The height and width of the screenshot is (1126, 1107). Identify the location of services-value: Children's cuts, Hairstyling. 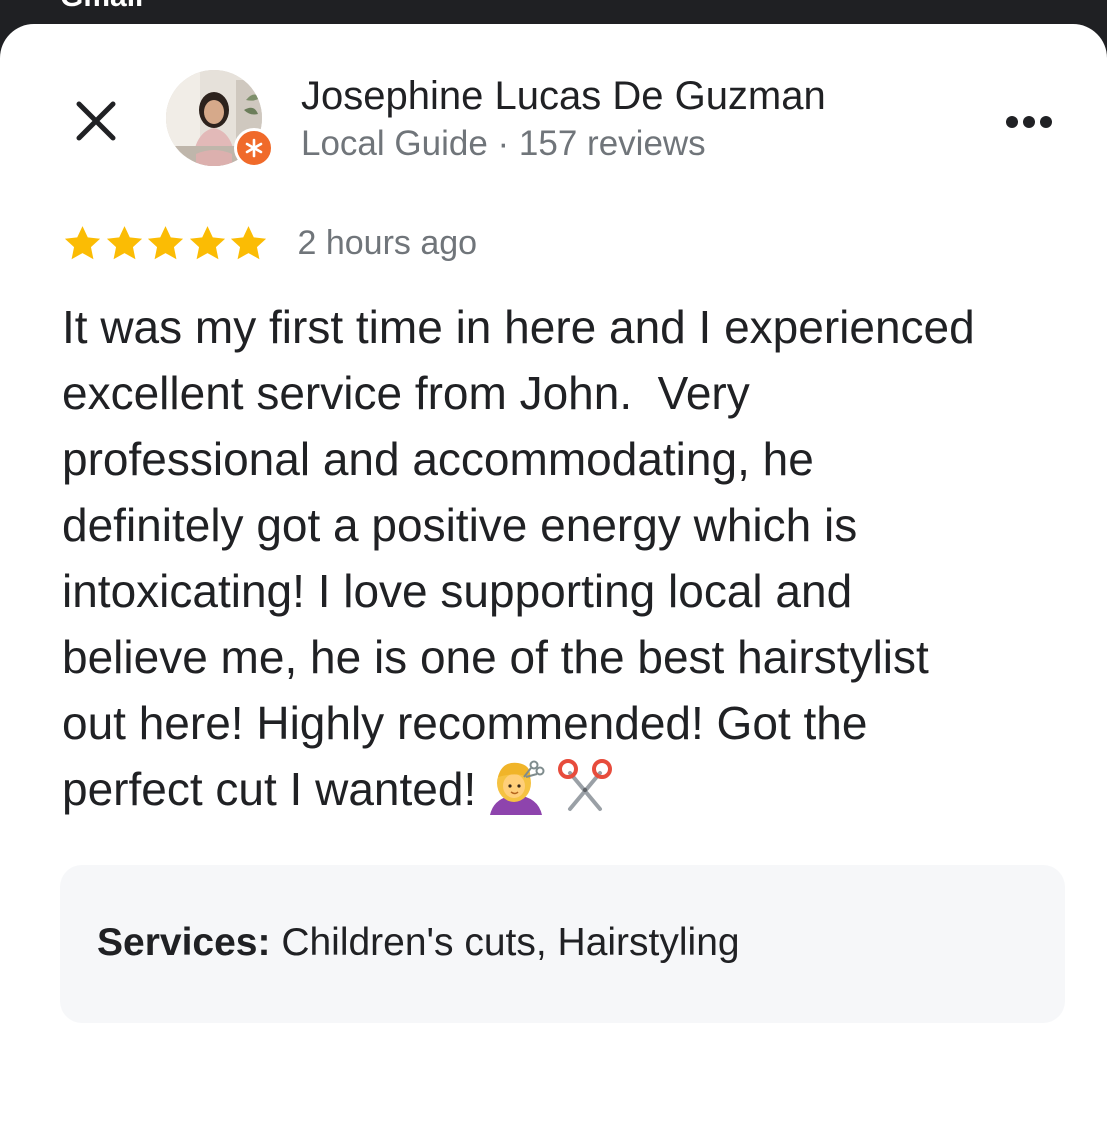
(510, 942).